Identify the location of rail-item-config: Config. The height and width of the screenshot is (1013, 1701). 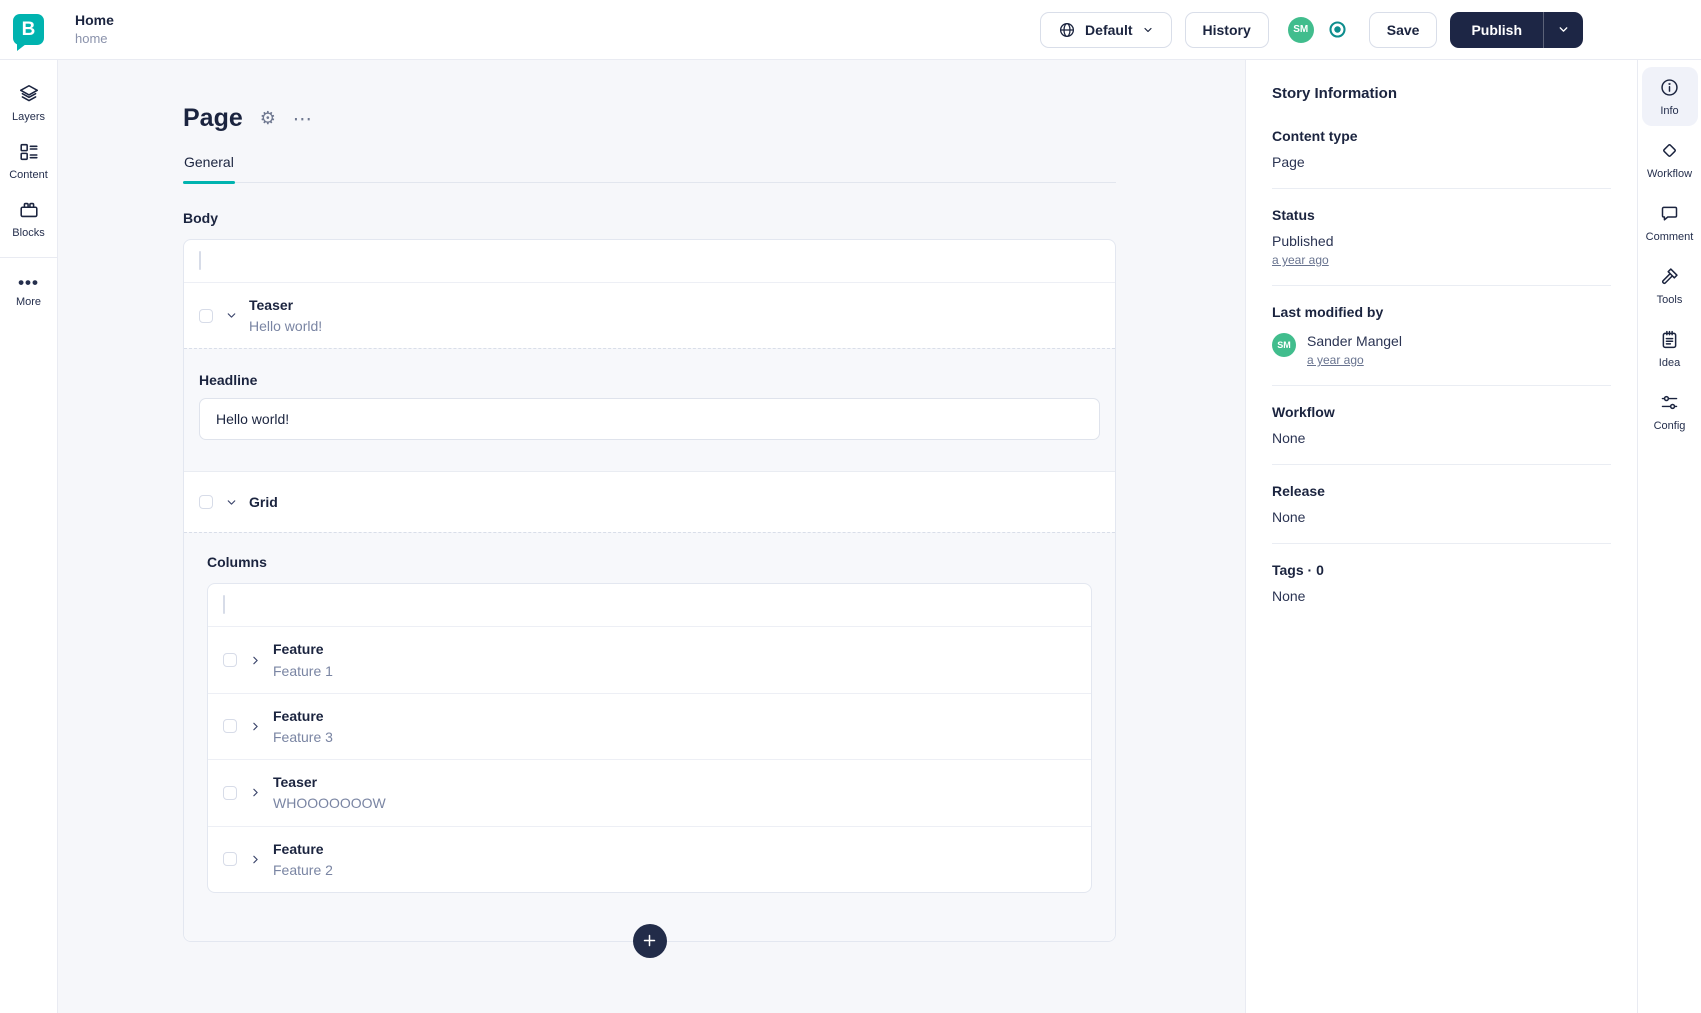
(1670, 411).